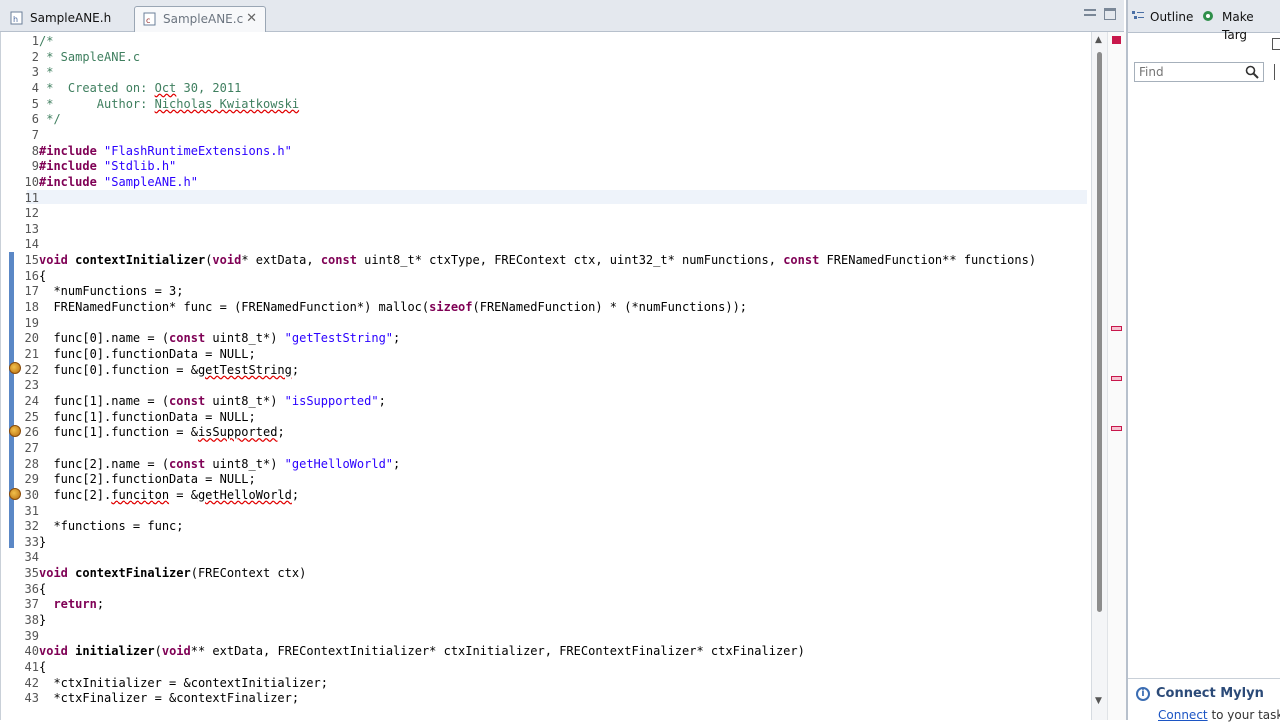  What do you see at coordinates (35, 119) in the screenshot?
I see `code-line: 6 */` at bounding box center [35, 119].